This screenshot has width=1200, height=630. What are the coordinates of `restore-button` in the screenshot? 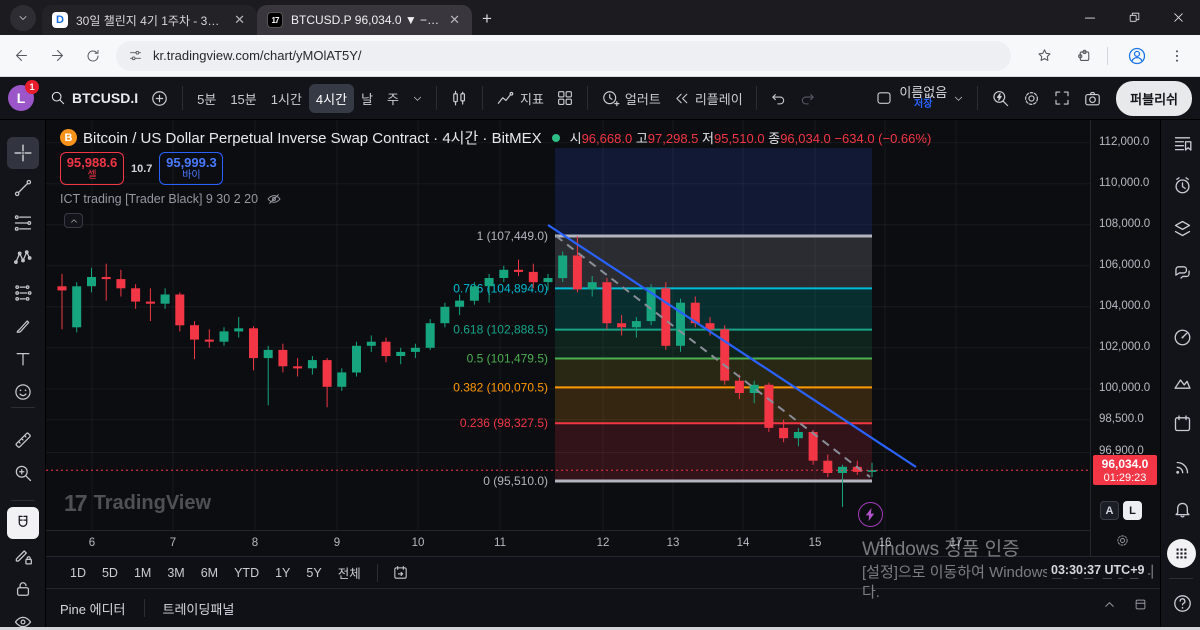 It's located at (1134, 17).